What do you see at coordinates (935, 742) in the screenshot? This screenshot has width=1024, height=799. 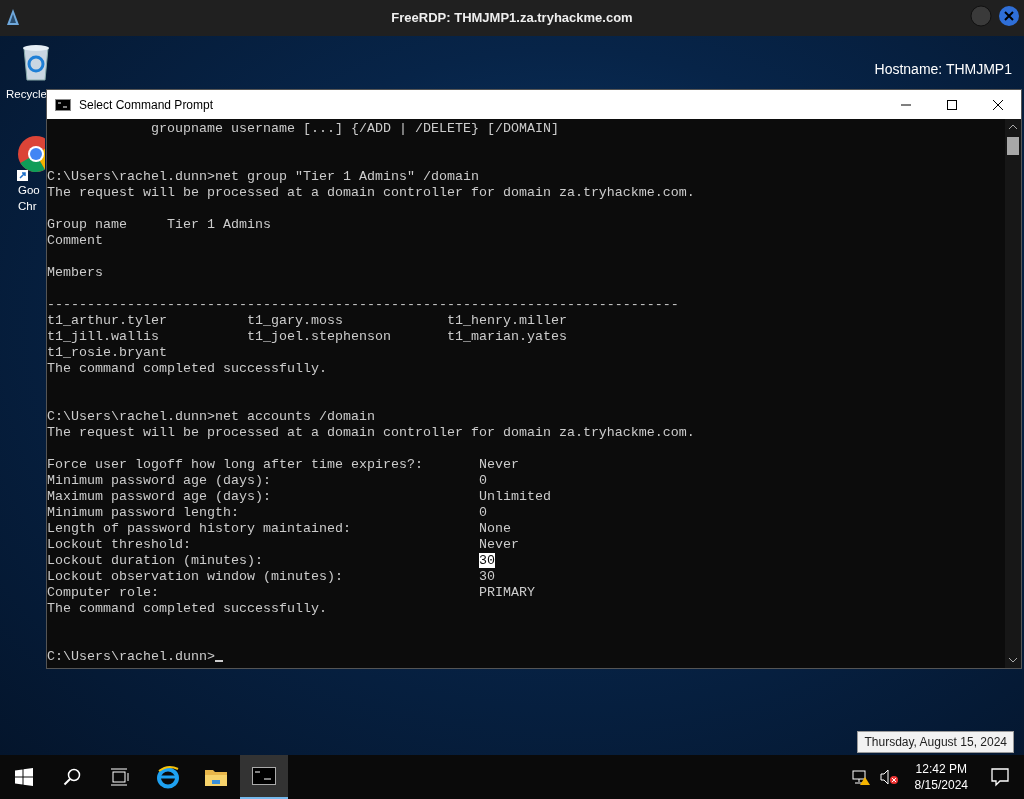 I see `date-tooltip: Thursday, August 15, 2024` at bounding box center [935, 742].